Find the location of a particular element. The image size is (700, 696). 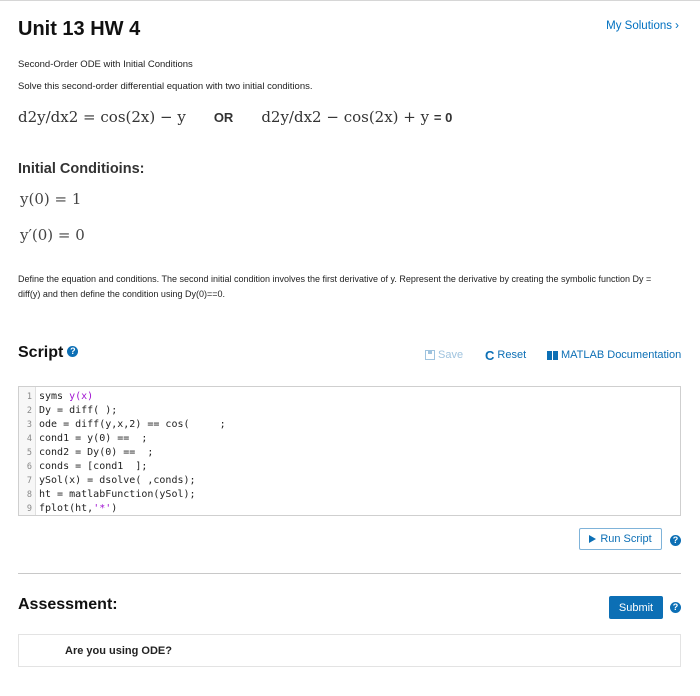

or-label: OR is located at coordinates (223, 117).